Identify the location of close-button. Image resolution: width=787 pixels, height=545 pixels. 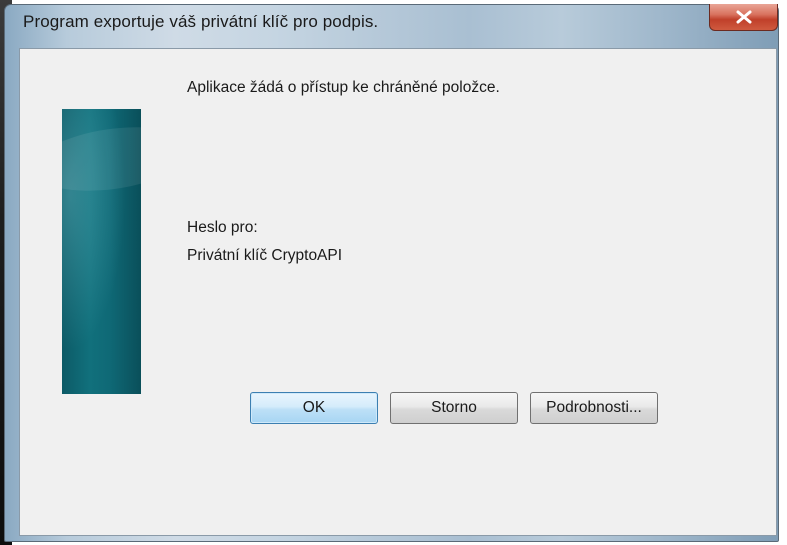
(743, 17).